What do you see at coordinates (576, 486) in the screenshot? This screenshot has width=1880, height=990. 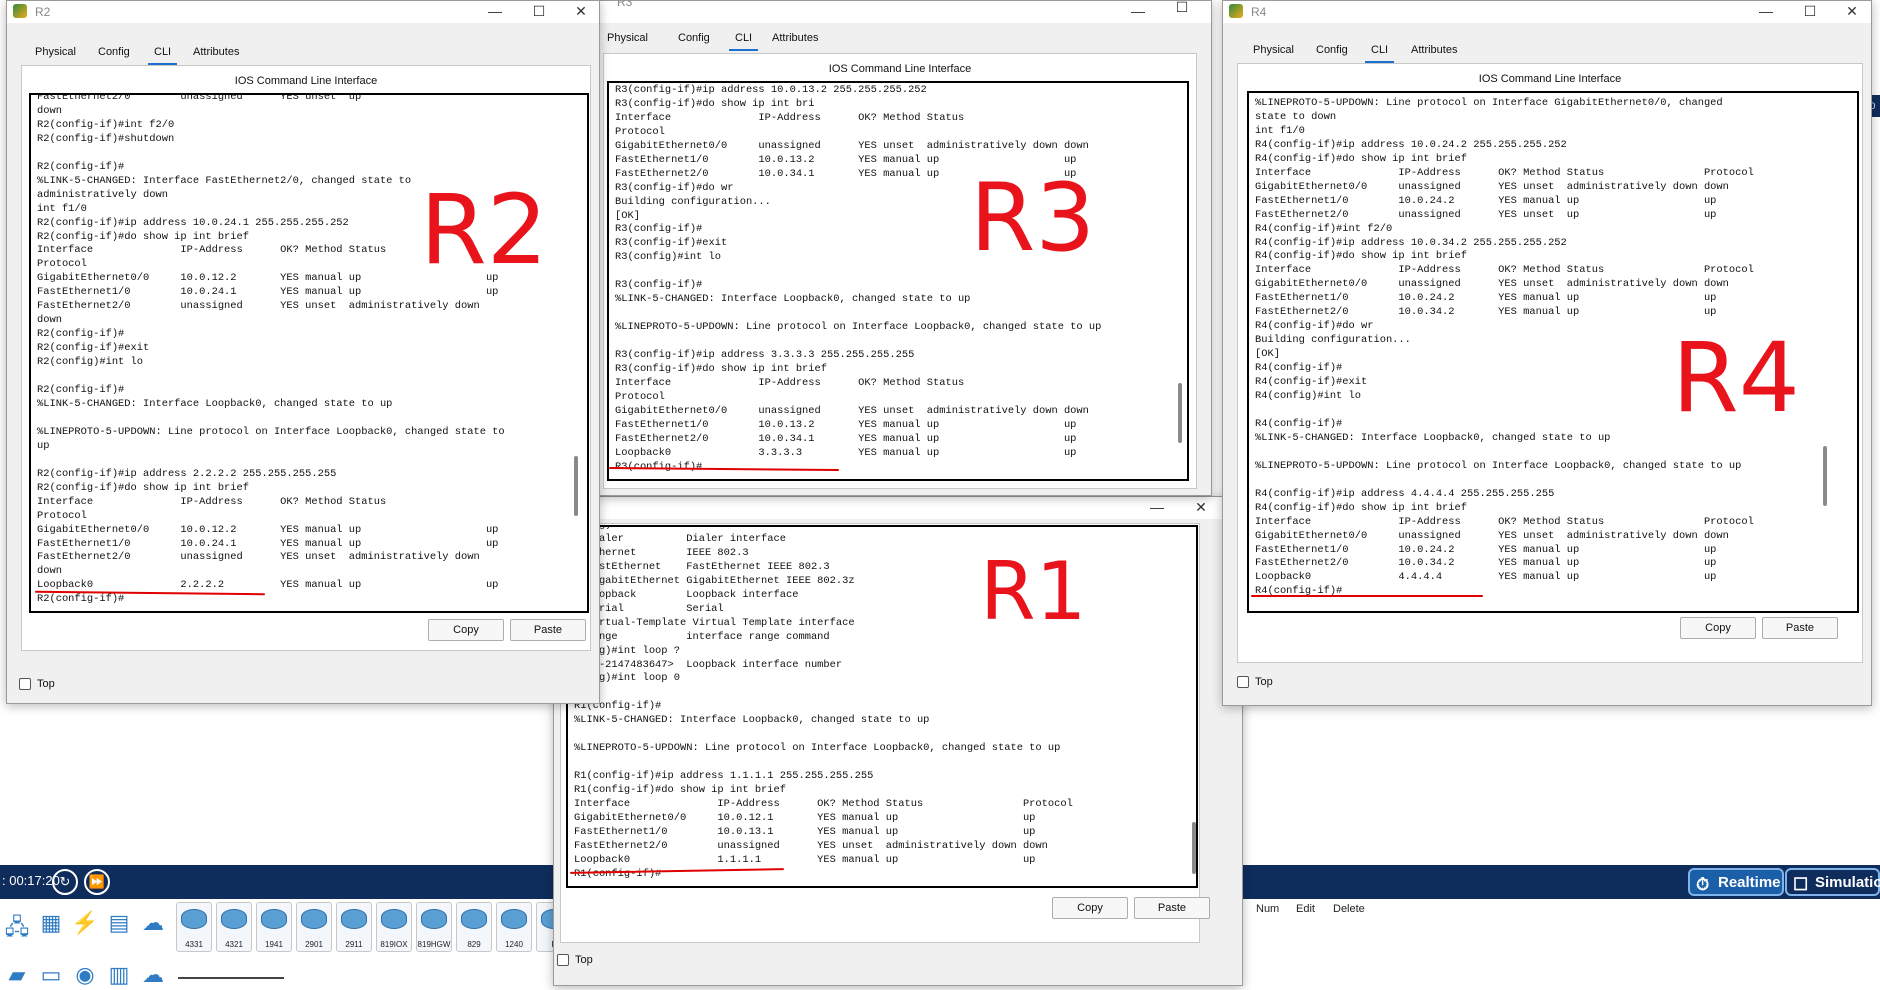 I see `r2-scrollbar` at bounding box center [576, 486].